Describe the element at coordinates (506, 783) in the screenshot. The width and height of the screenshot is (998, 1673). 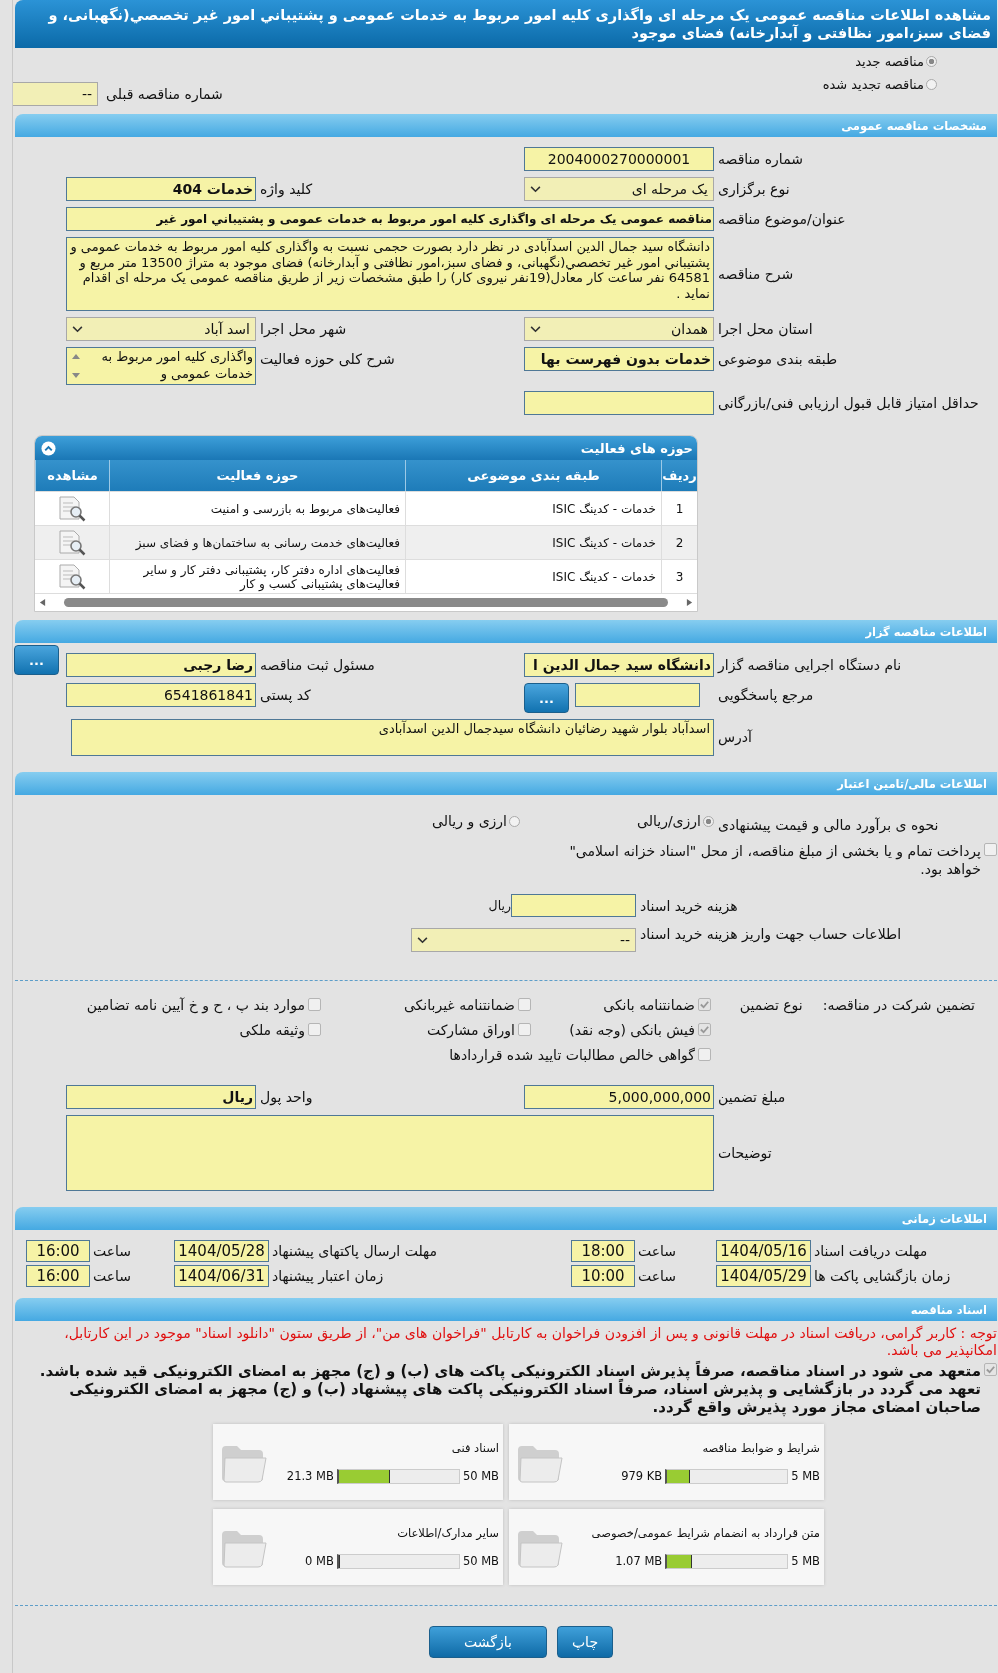
I see `section-header: اطلاعات مالی/تامین اعتبار` at that location.